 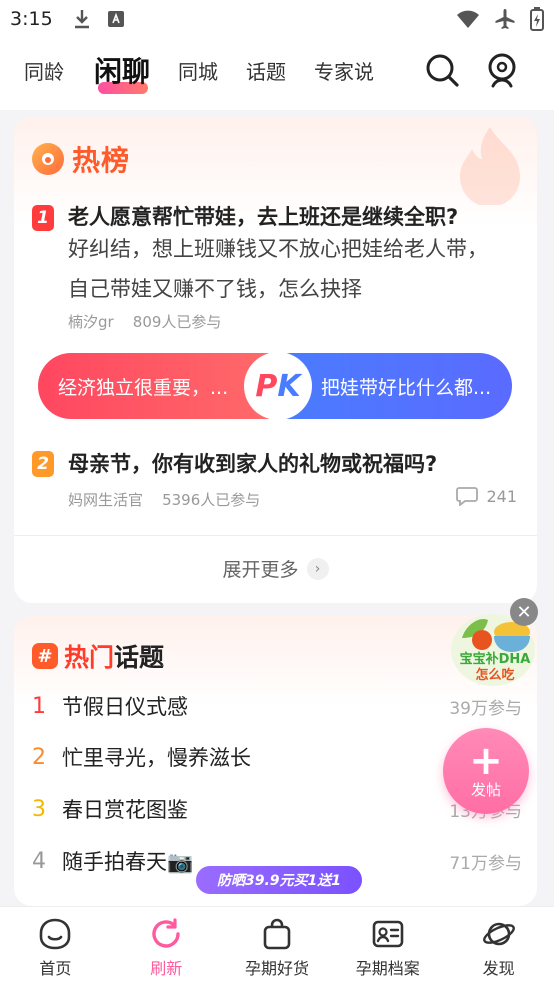 I want to click on post-fab-button: + 发帖, so click(x=486, y=771).